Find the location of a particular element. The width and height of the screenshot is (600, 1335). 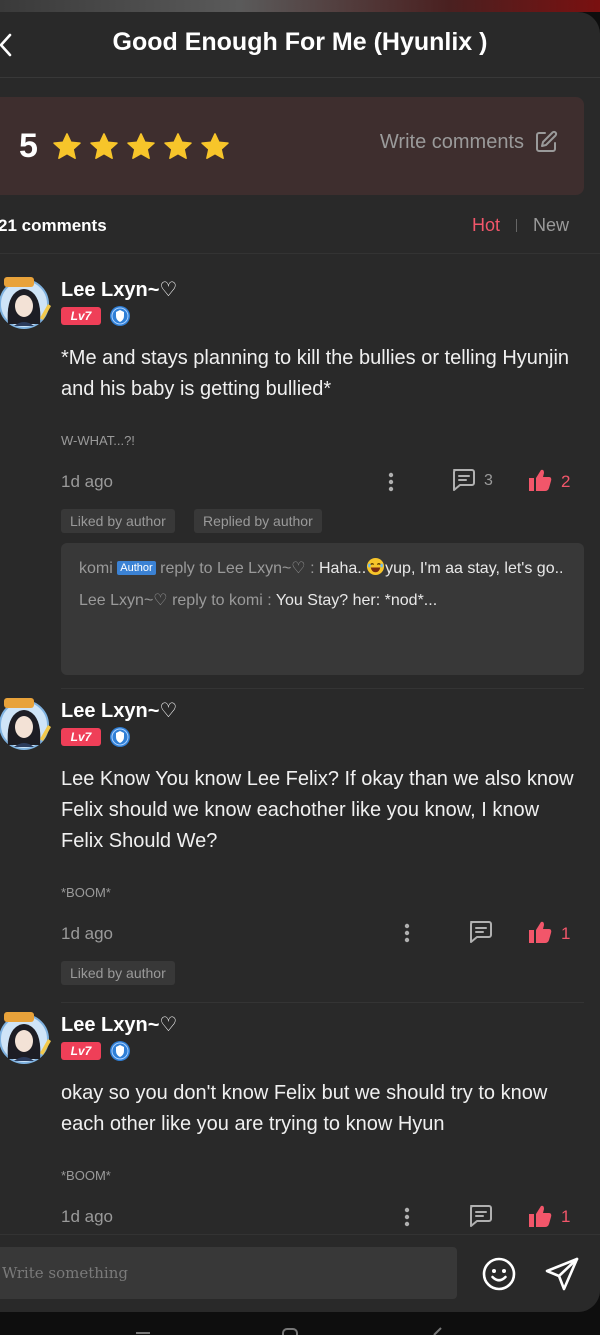

comment-input is located at coordinates (228, 1273).